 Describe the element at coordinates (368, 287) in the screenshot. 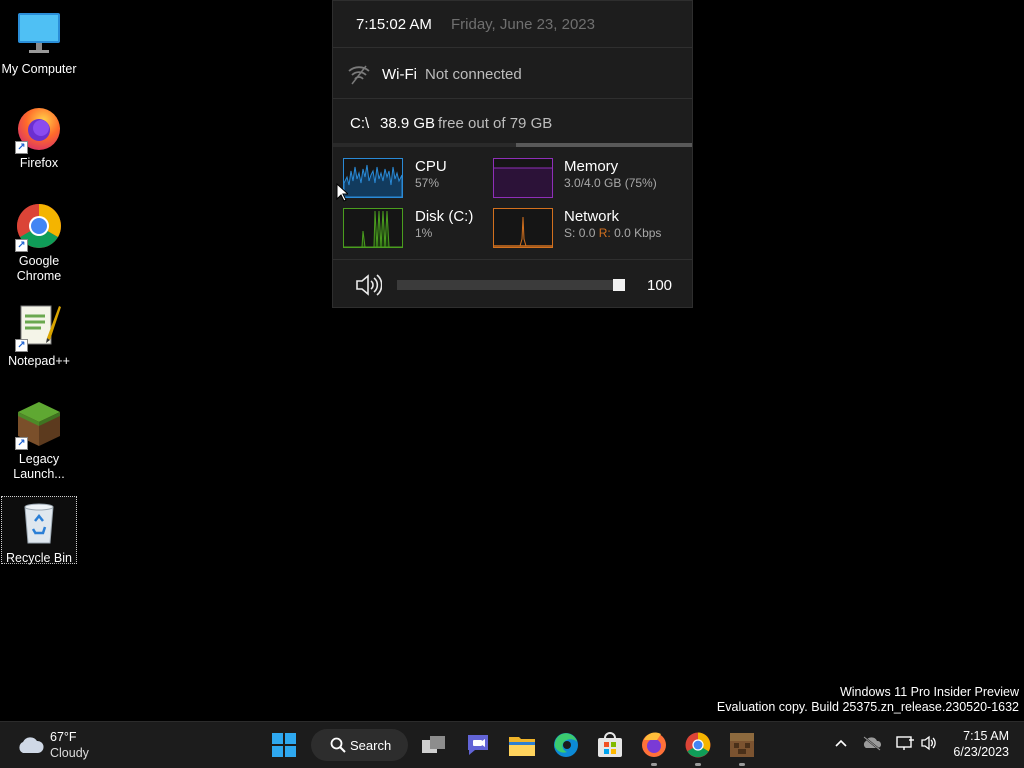

I see `speaker-icon` at that location.